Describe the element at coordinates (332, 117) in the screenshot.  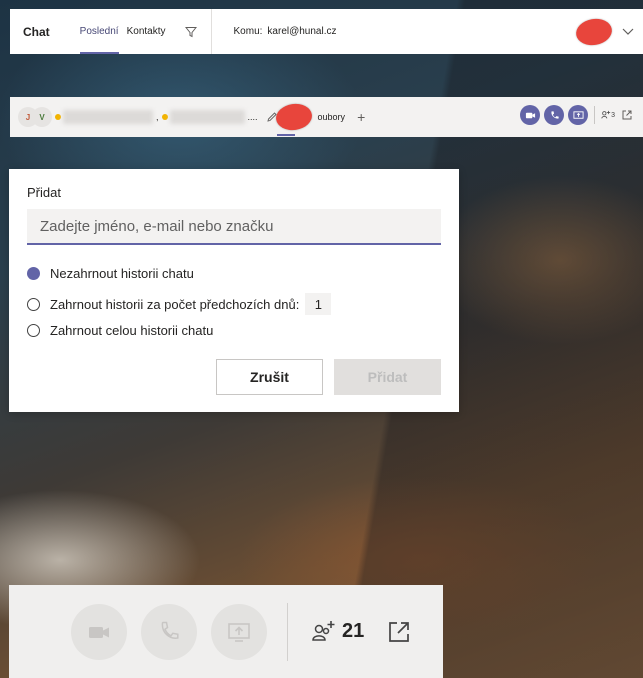
I see `tab-files: oubory` at that location.